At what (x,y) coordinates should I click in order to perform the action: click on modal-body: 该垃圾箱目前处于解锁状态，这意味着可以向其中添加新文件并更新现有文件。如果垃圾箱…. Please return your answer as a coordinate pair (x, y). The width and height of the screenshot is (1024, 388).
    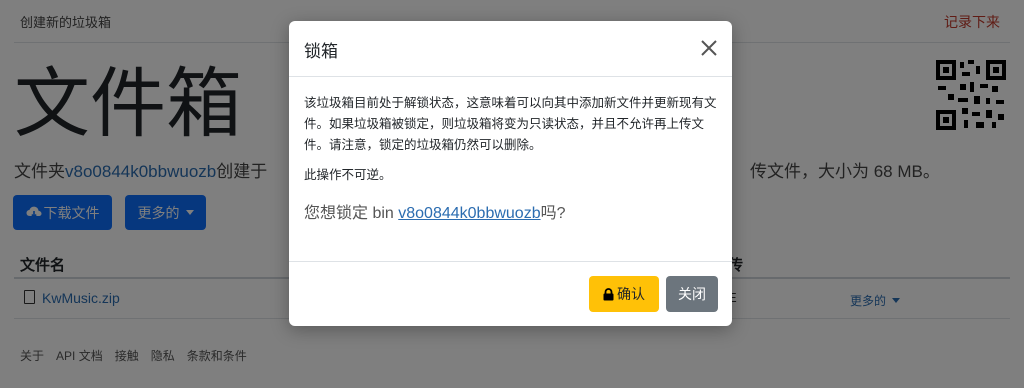
    Looking at the image, I should click on (510, 158).